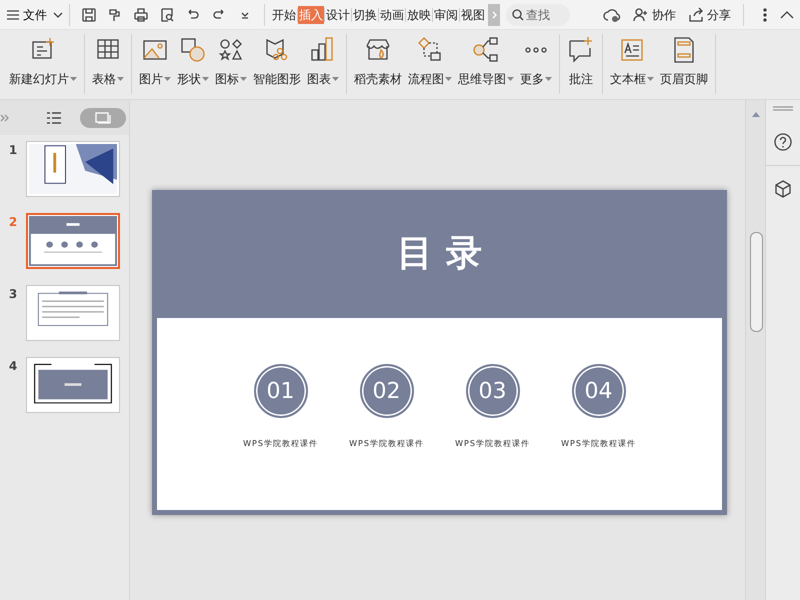  I want to click on ribbon-button: 思维导图, so click(486, 64).